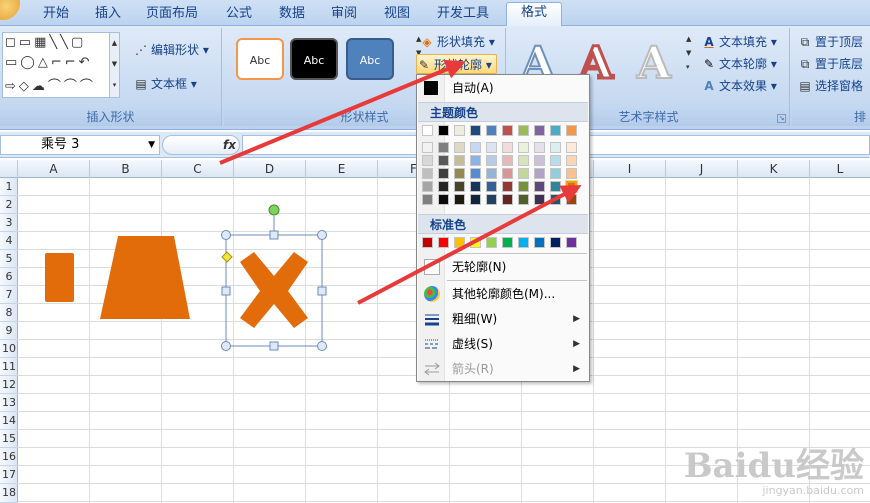 The image size is (870, 503). What do you see at coordinates (773, 466) in the screenshot?
I see `watermark-brand: Baidu经验` at bounding box center [773, 466].